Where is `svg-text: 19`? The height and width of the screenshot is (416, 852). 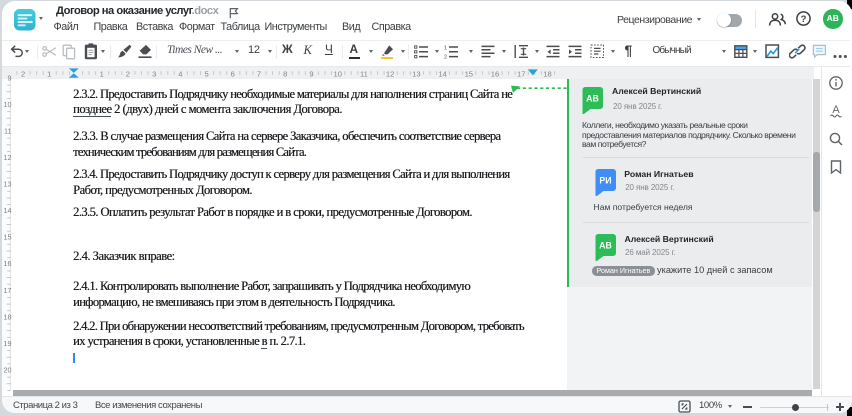 svg-text: 19 is located at coordinates (8, 343).